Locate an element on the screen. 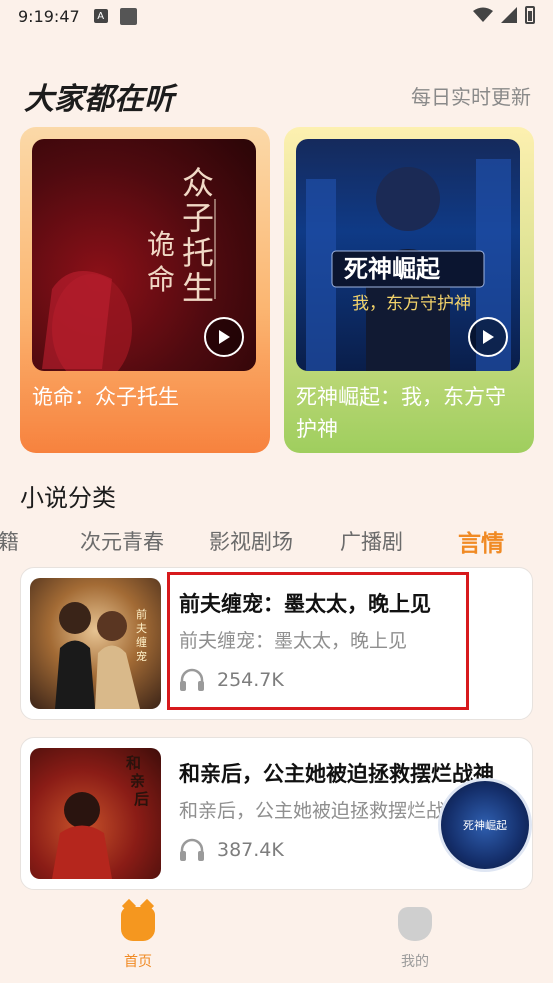 The height and width of the screenshot is (983, 553). svg-text: 命 is located at coordinates (161, 279).